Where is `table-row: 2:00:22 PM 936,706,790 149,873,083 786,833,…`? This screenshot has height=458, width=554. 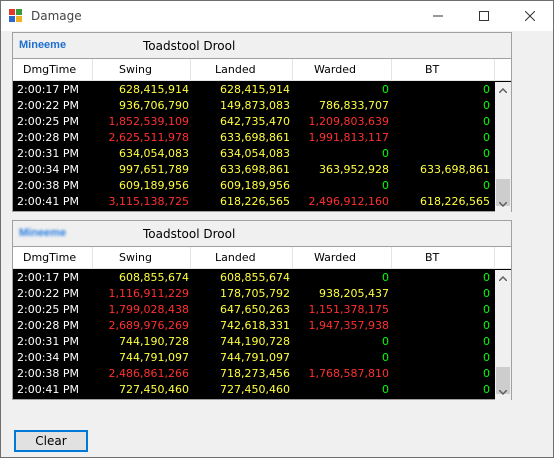 table-row: 2:00:22 PM 936,706,790 149,873,083 786,833,… is located at coordinates (254, 106).